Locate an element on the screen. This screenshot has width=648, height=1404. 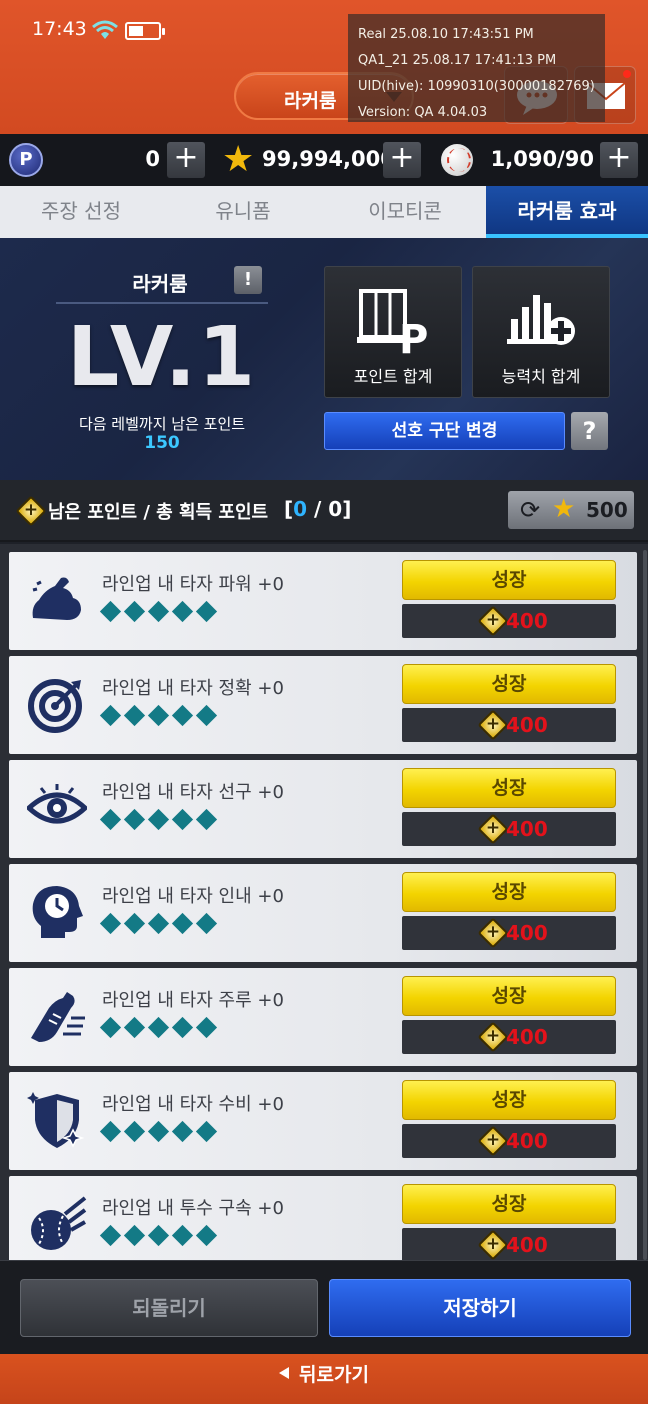
star-amount: 99,994,000 is located at coordinates (328, 159).